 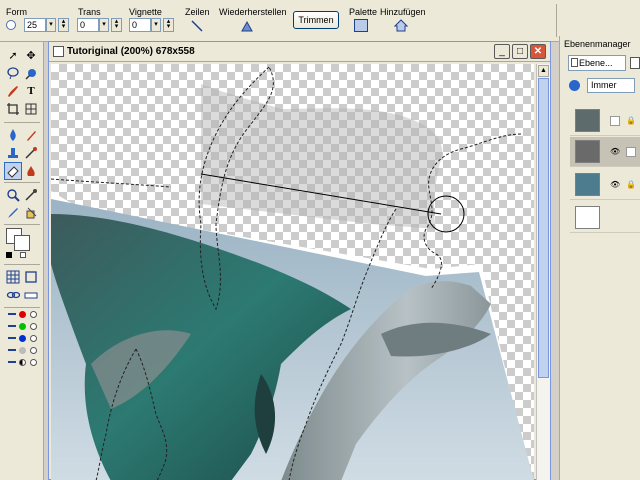 I want to click on trans-stepper: ▴ ▾, so click(x=116, y=25).